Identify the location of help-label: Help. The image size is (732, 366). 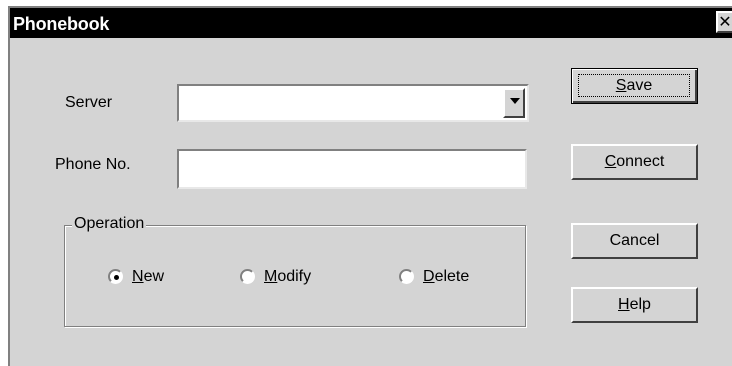
(634, 304).